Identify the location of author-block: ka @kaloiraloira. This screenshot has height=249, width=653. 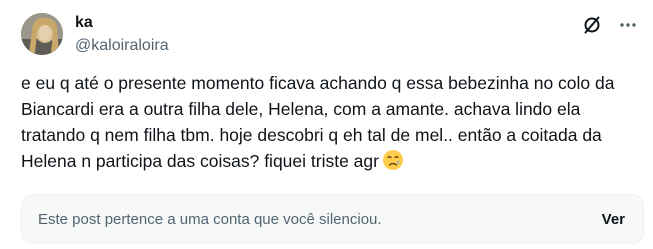
(122, 35).